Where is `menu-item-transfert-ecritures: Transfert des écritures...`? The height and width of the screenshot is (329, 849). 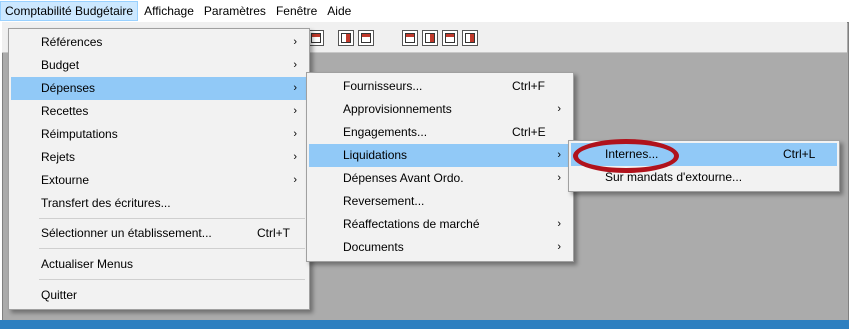
menu-item-transfert-ecritures: Transfert des écritures... is located at coordinates (159, 203).